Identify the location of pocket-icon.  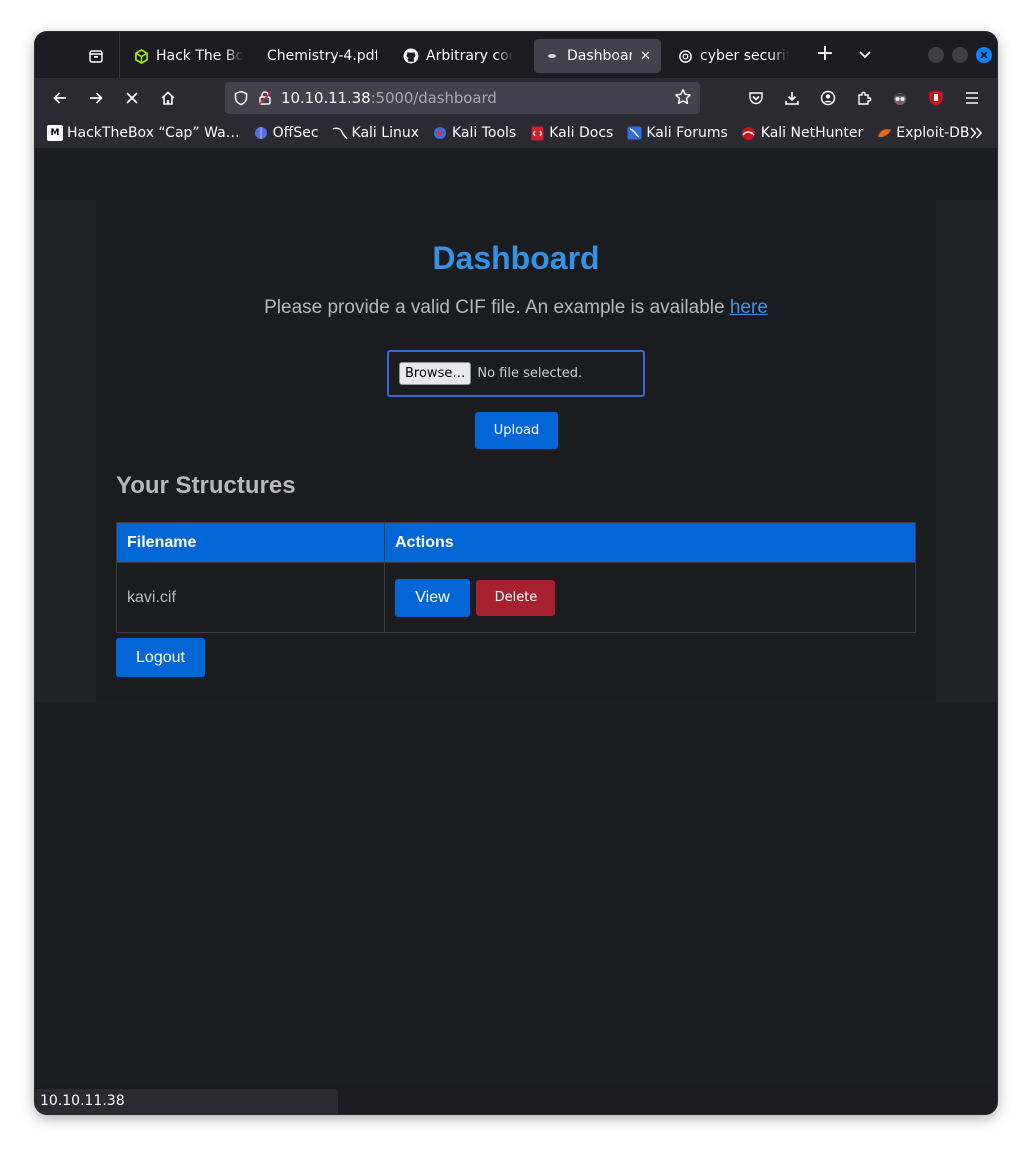
(756, 98).